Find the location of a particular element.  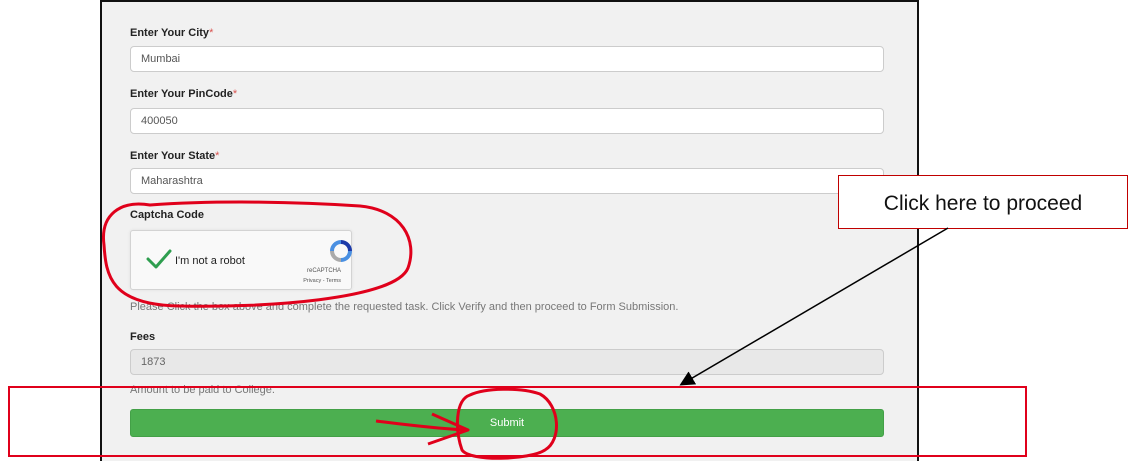

submit-circle-annotation is located at coordinates (507, 423).